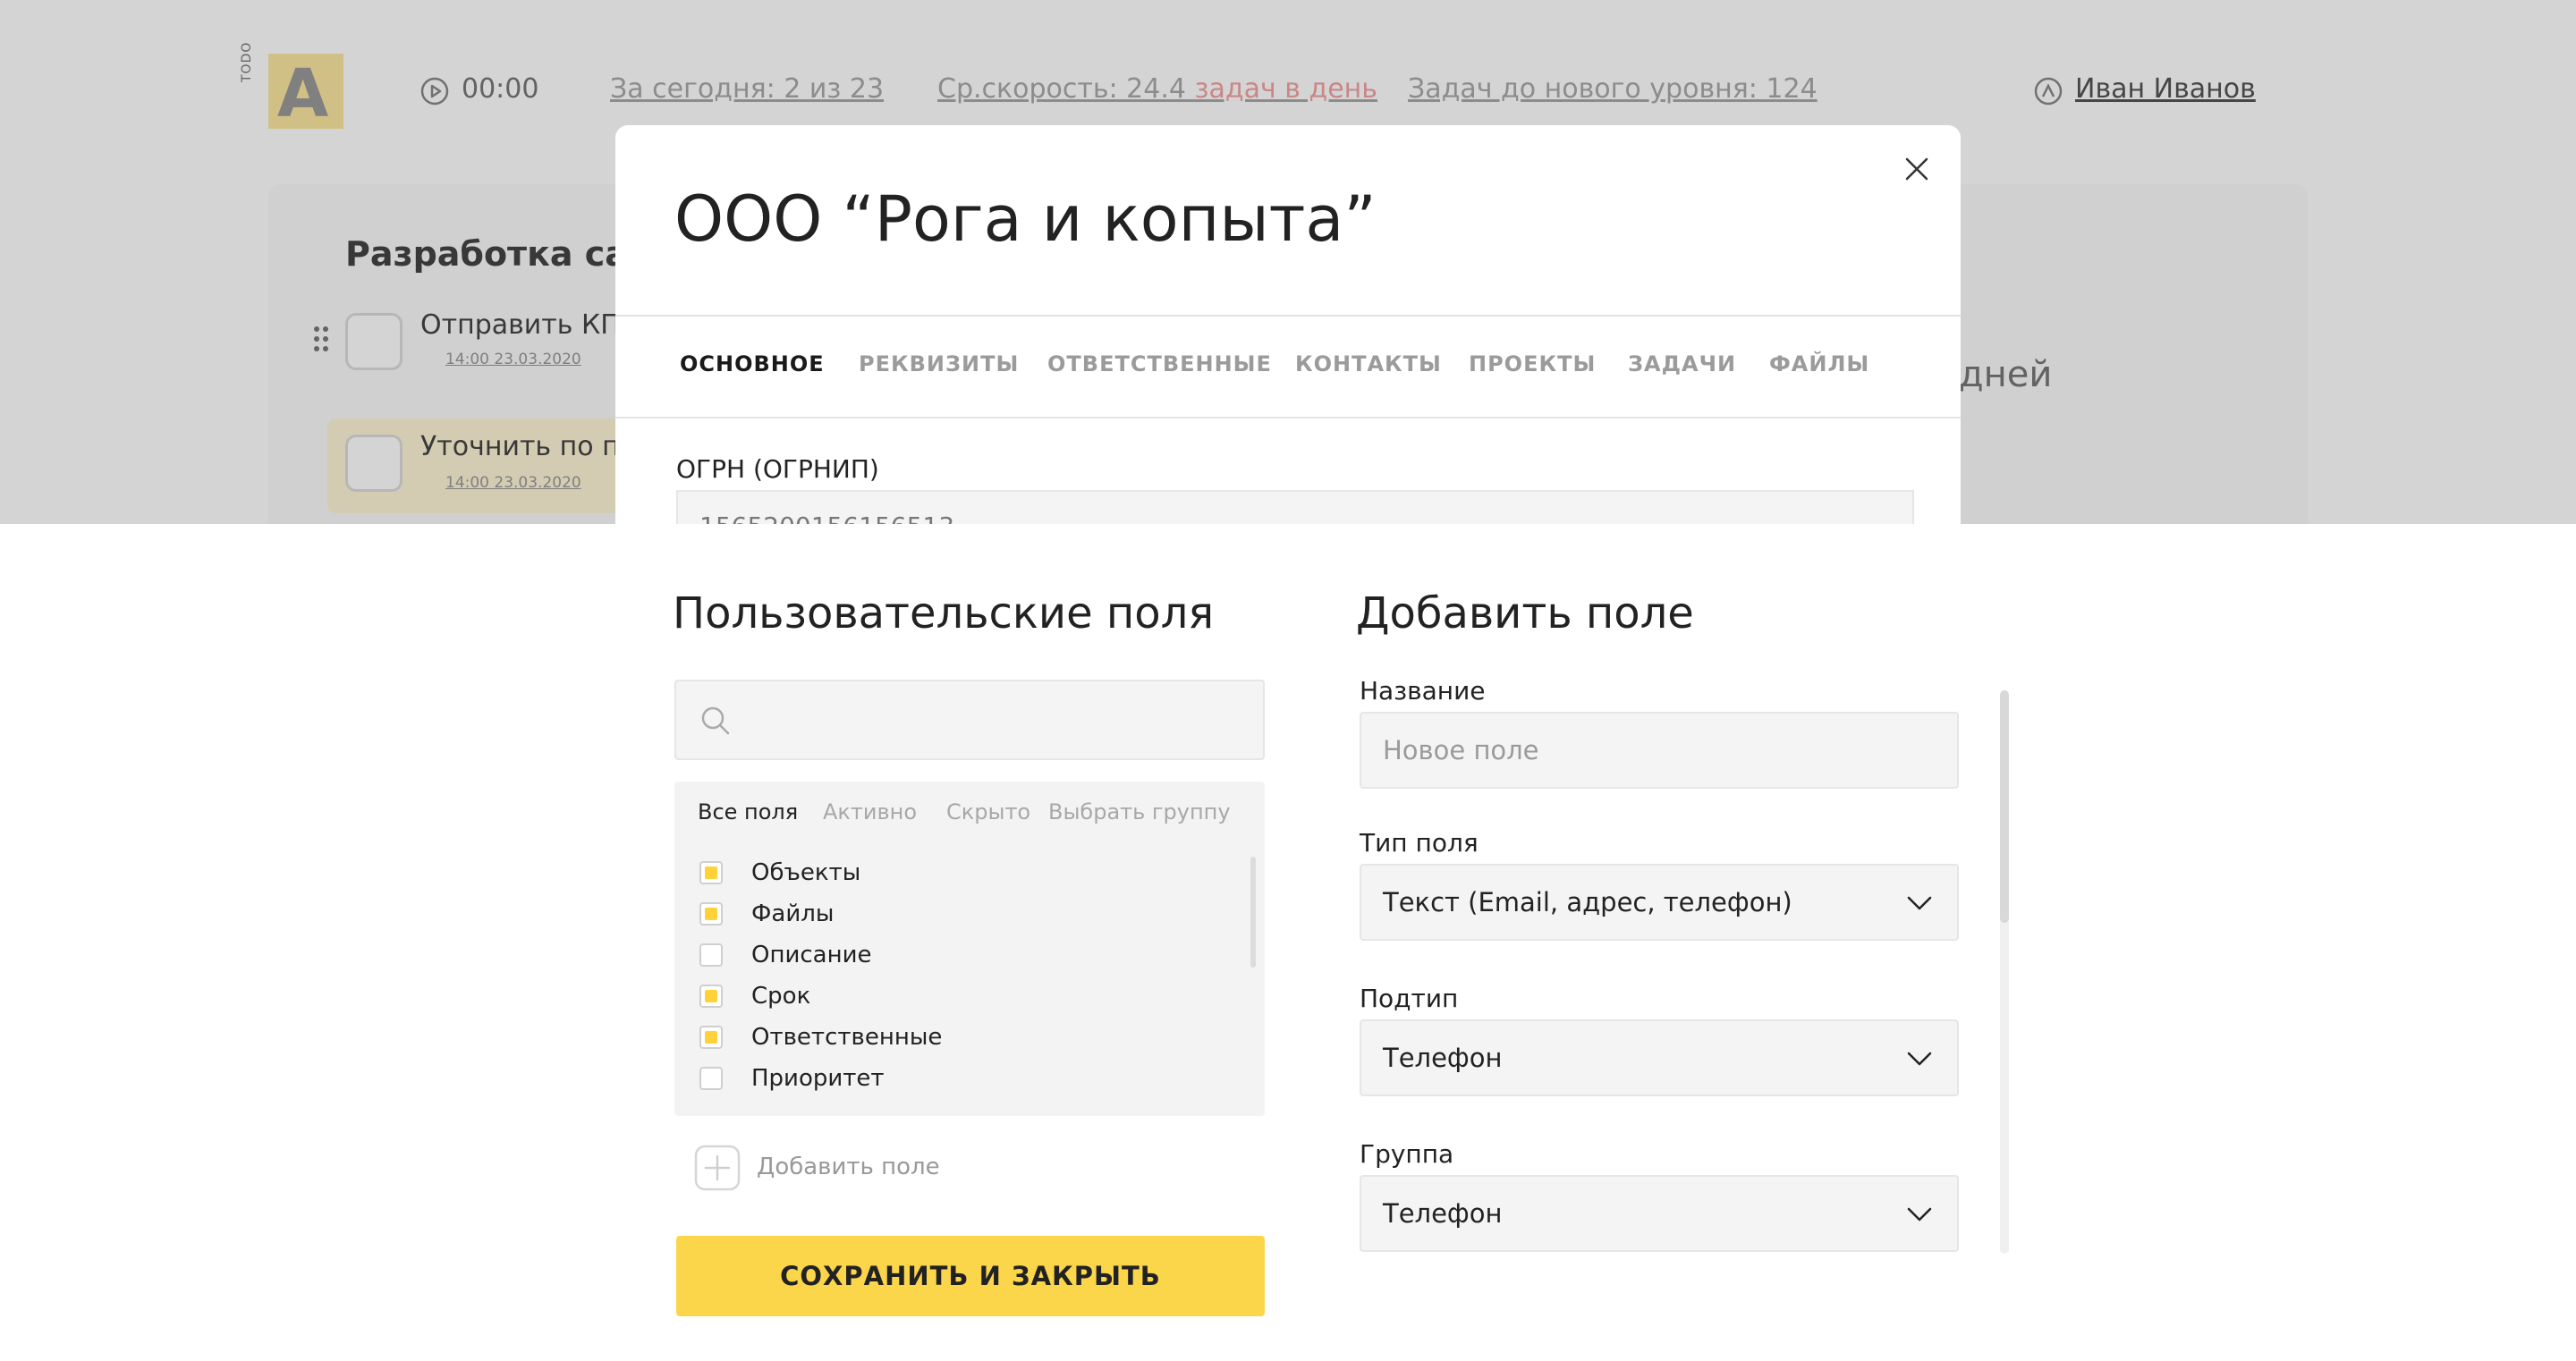  Describe the element at coordinates (1916, 169) in the screenshot. I see `close-icon` at that location.